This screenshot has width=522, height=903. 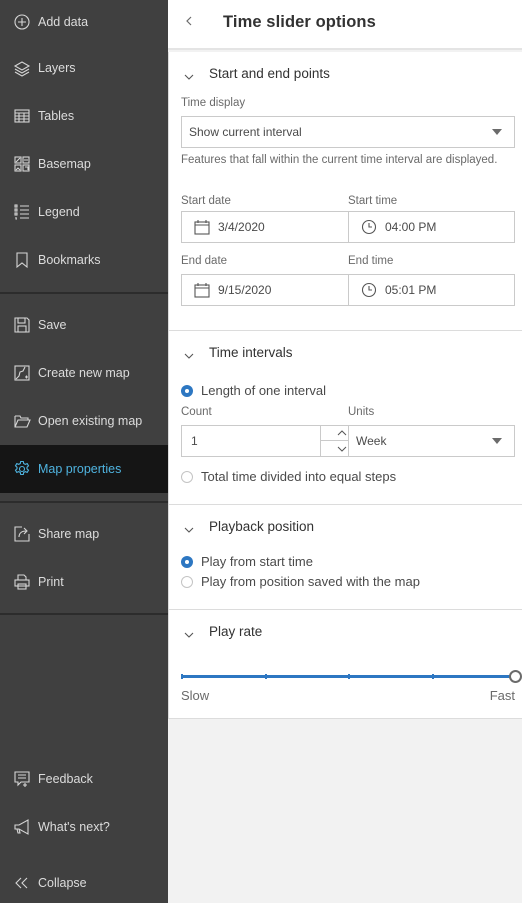 What do you see at coordinates (411, 227) in the screenshot?
I see `start-time-value: 04:00 PM` at bounding box center [411, 227].